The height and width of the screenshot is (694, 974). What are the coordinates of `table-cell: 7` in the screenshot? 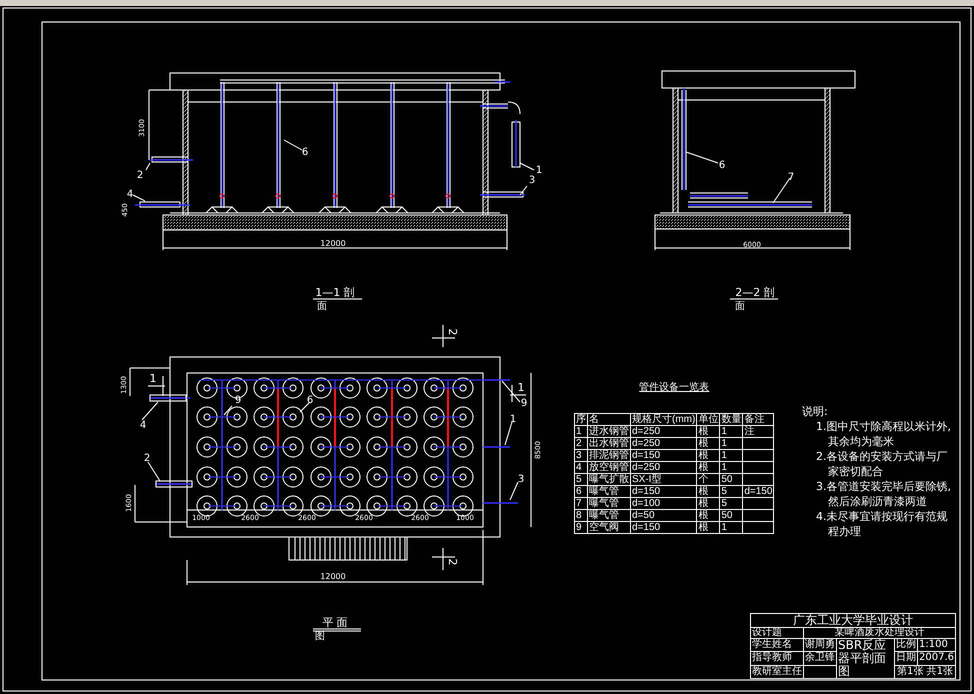 It's located at (581, 504).